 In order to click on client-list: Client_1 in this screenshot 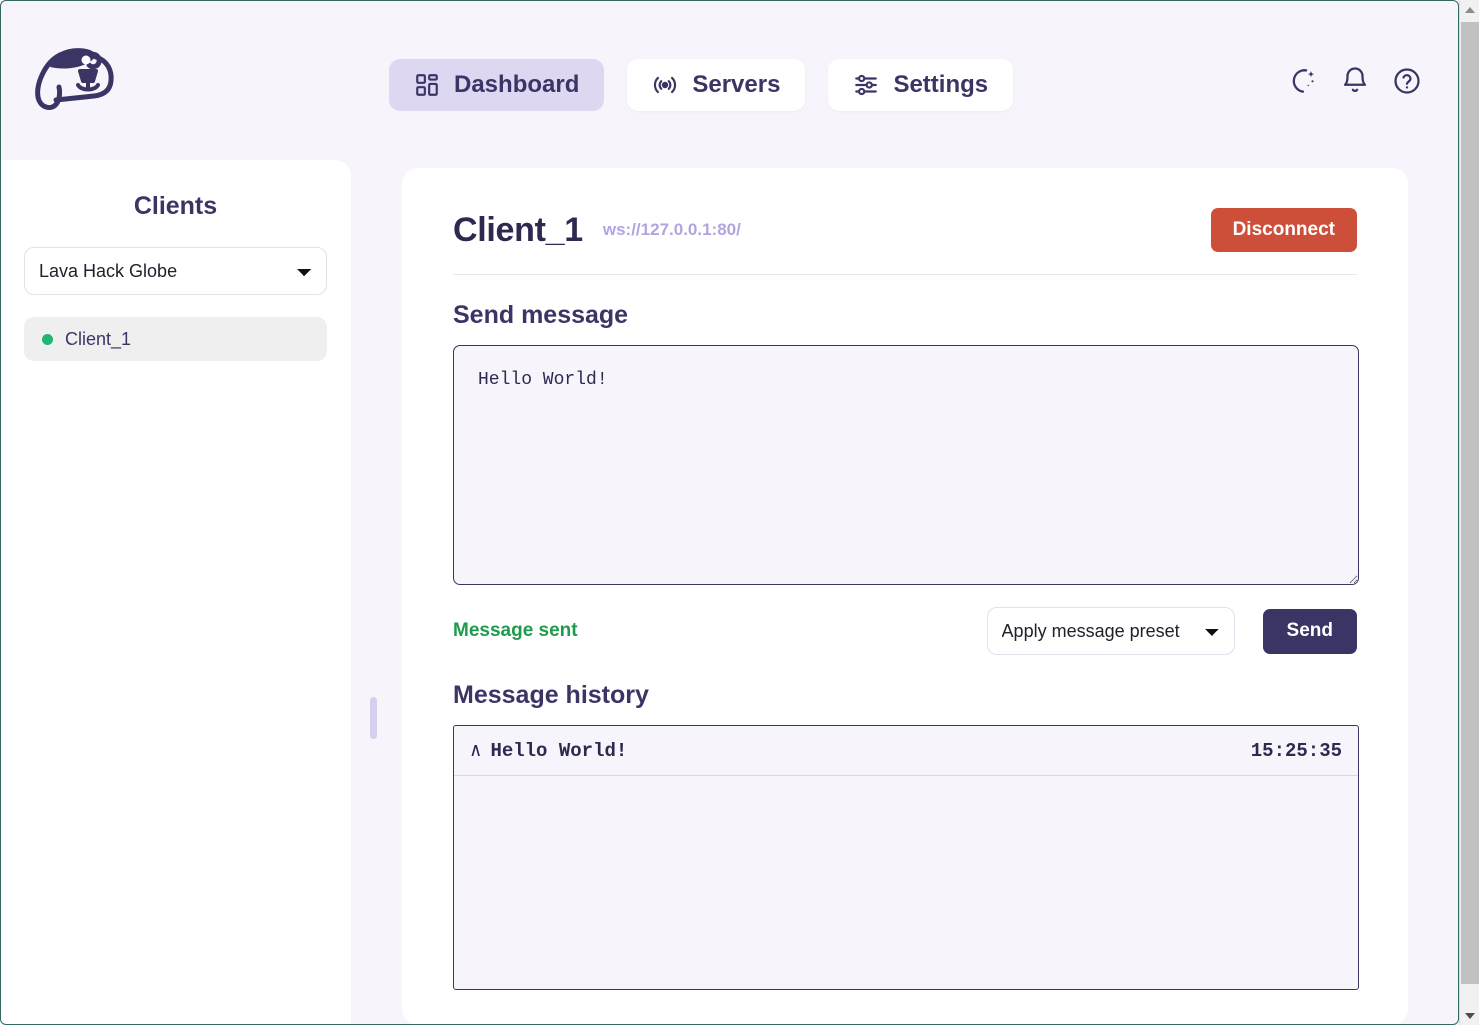, I will do `click(175, 339)`.